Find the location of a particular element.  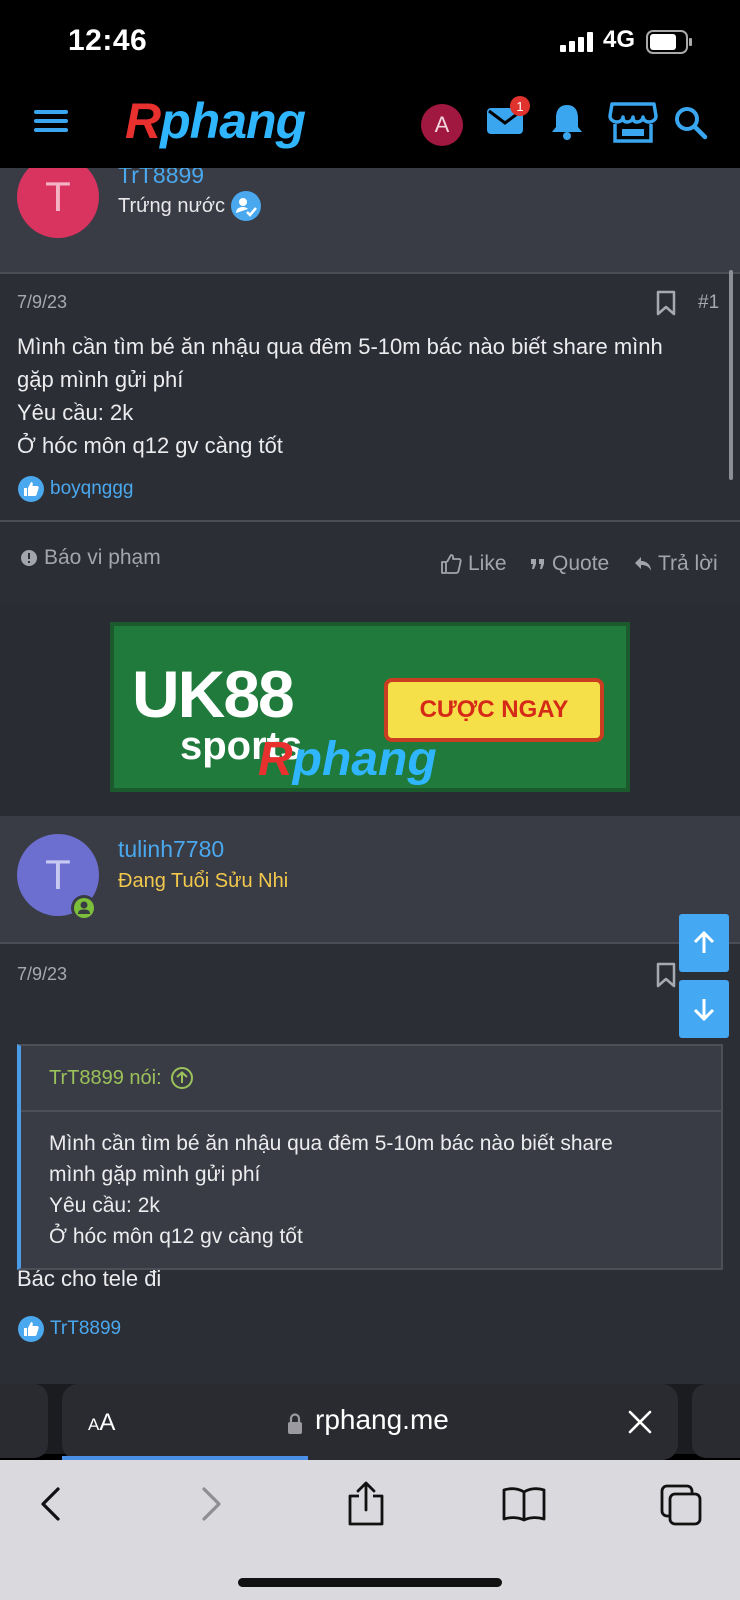

status-time: 12:46 is located at coordinates (108, 40).